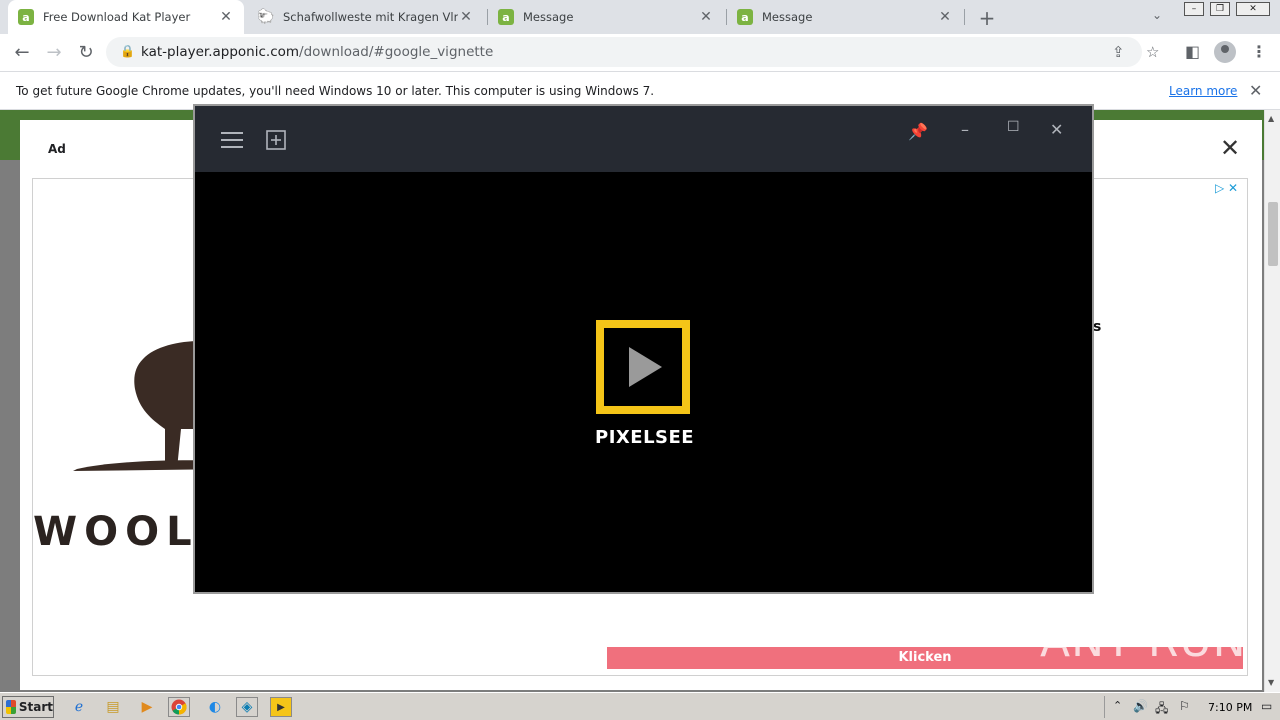 This screenshot has width=1280, height=720. Describe the element at coordinates (1259, 51) in the screenshot. I see `menu-kebab-icon: ⋮` at that location.